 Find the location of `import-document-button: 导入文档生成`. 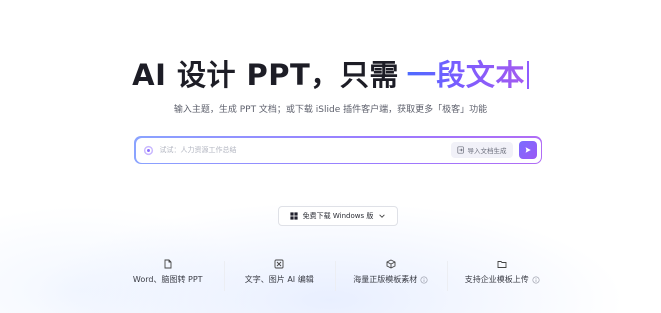

import-document-button: 导入文档生成 is located at coordinates (481, 150).